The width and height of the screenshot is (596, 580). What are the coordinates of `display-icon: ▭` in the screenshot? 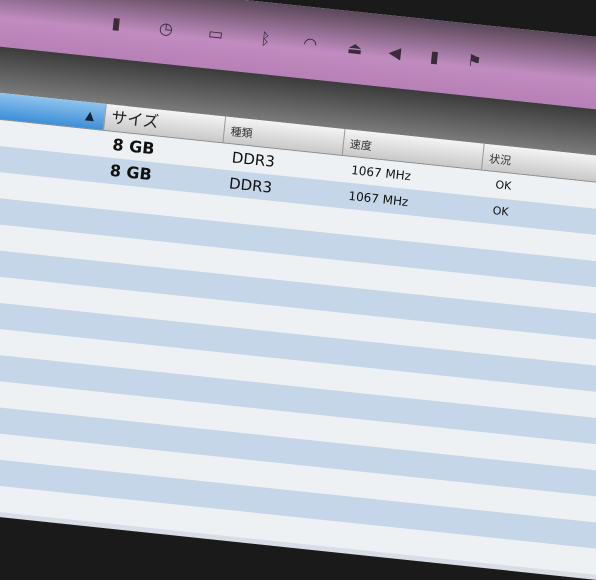 It's located at (216, 33).